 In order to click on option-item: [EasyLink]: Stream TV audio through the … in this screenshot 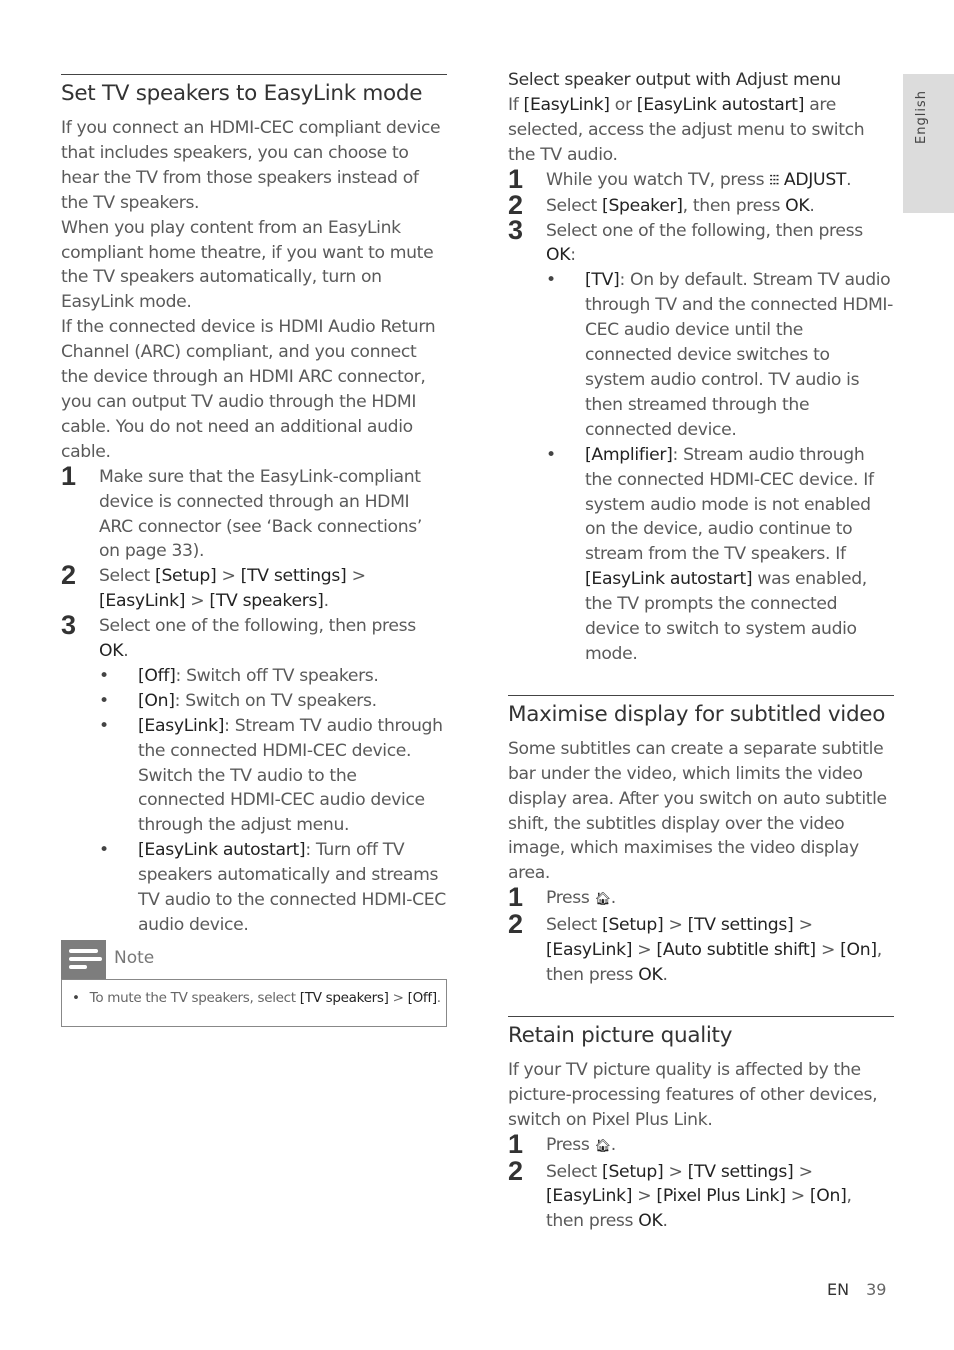, I will do `click(273, 776)`.